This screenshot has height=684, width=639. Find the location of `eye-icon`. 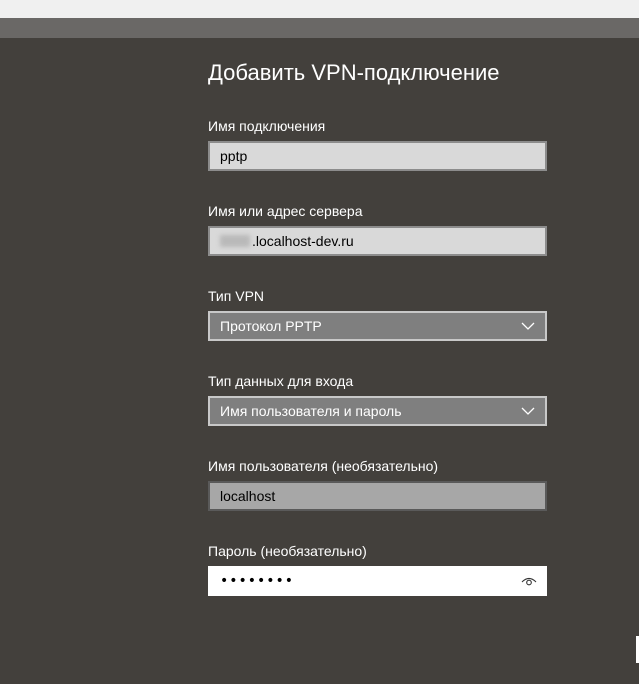

eye-icon is located at coordinates (529, 581).